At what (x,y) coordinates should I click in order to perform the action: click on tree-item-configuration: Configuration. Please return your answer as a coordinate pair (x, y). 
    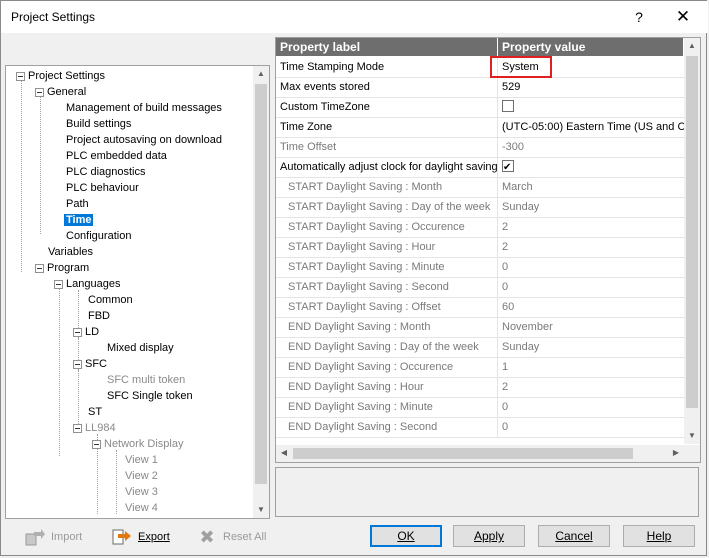
    Looking at the image, I should click on (98, 236).